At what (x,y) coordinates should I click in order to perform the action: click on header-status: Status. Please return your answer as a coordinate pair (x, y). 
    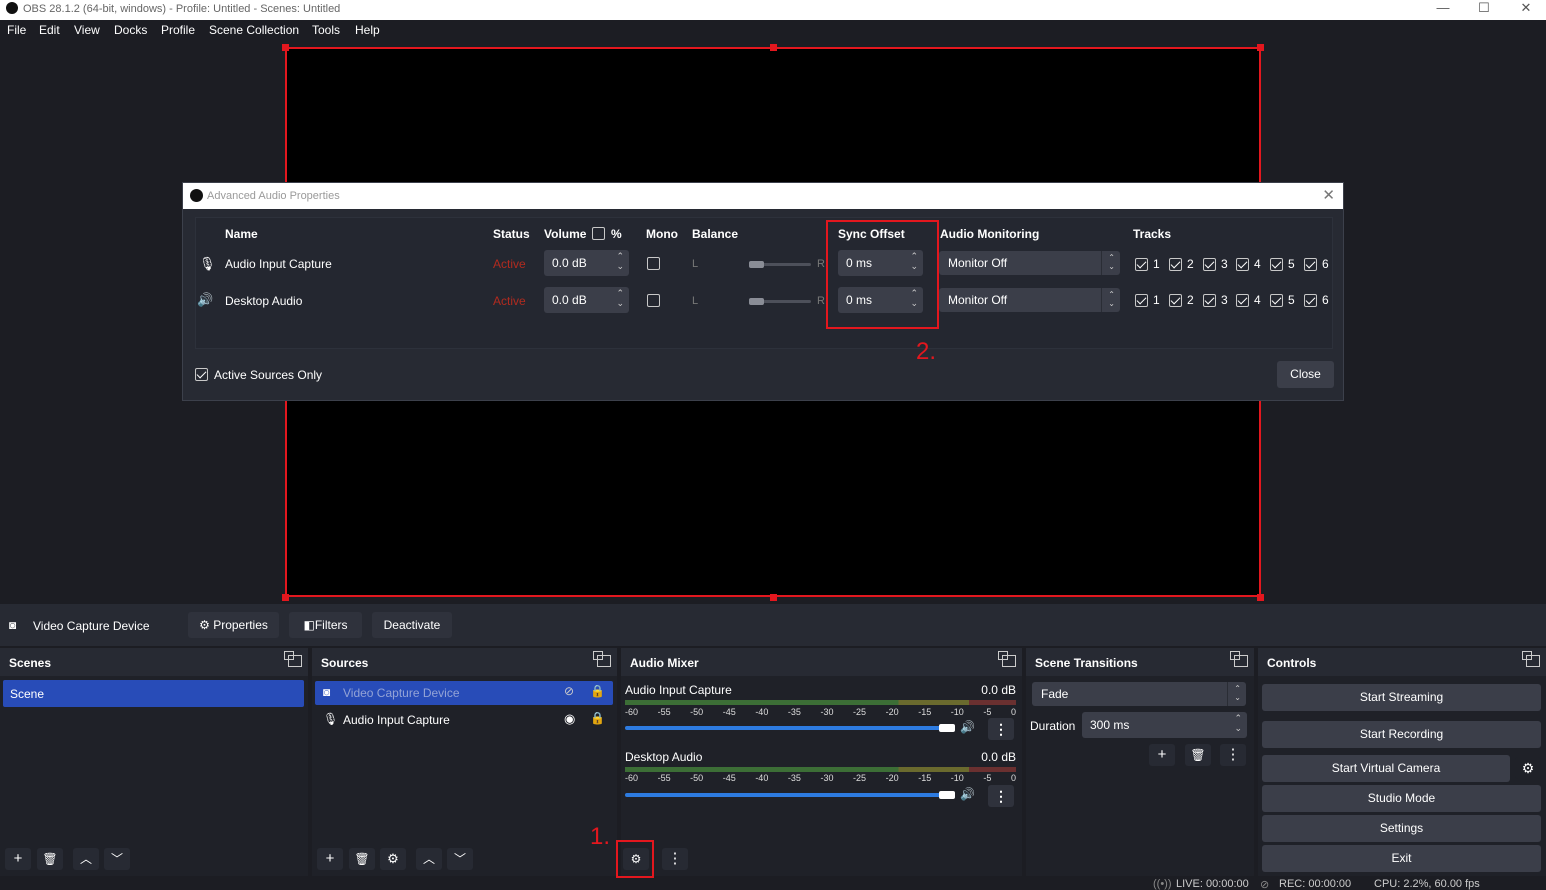
    Looking at the image, I should click on (511, 234).